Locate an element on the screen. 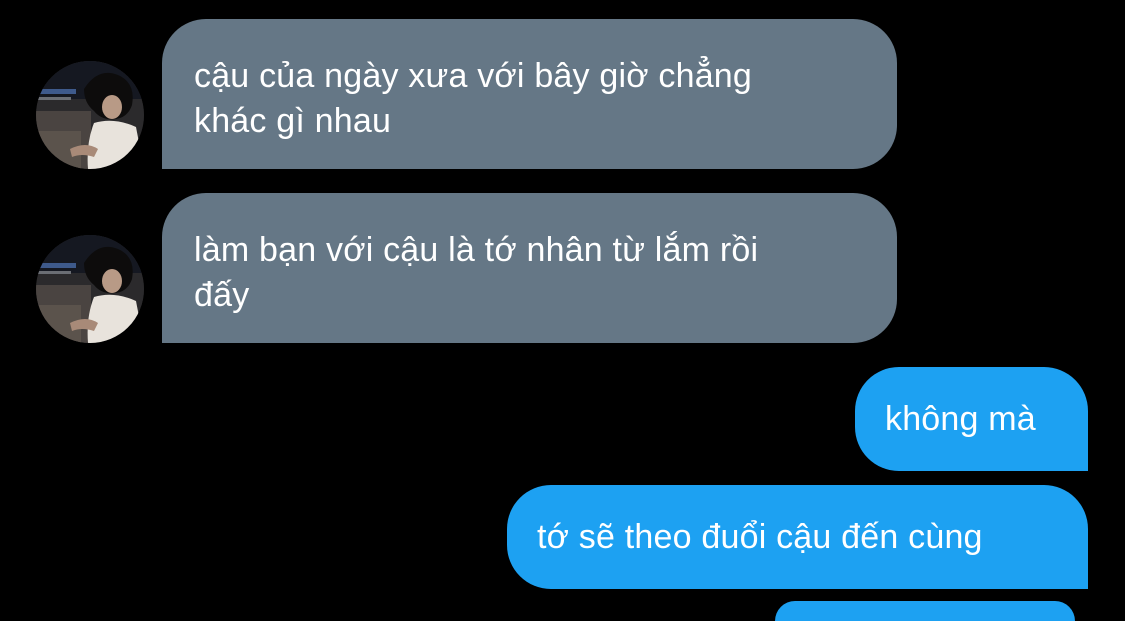 Image resolution: width=1125 pixels, height=621 pixels. message-text-line: không mà is located at coordinates (960, 418).